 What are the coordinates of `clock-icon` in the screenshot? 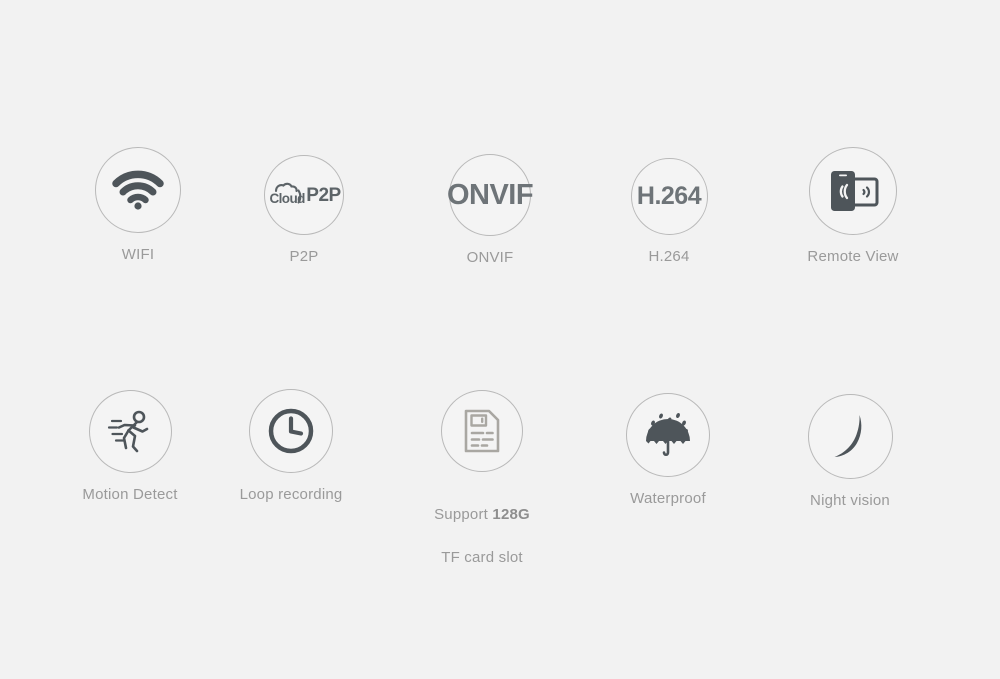 It's located at (291, 431).